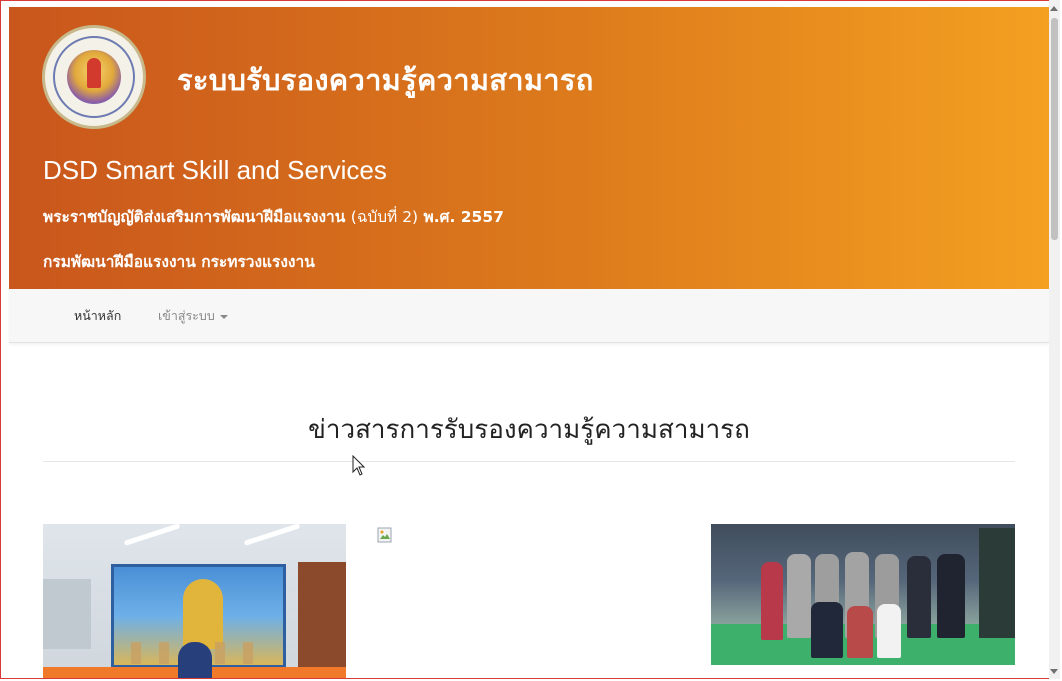 Image resolution: width=1062 pixels, height=681 pixels. What do you see at coordinates (863, 594) in the screenshot?
I see `news-photo-group` at bounding box center [863, 594].